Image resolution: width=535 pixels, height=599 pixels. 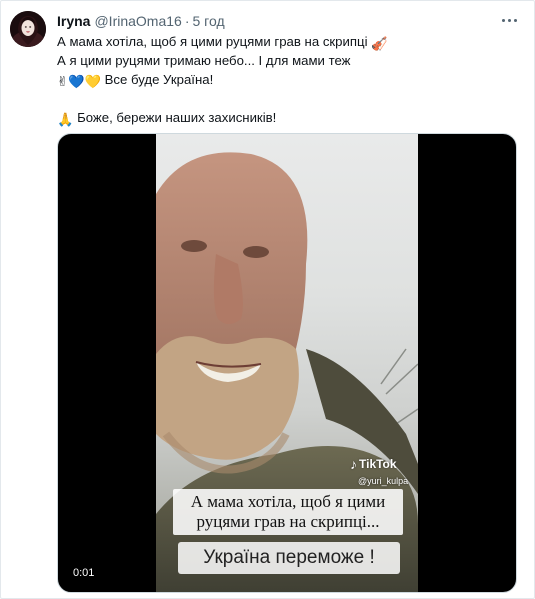 What do you see at coordinates (288, 501) in the screenshot?
I see `video-caption-line-1: А мама хотіла, щоб я цими` at bounding box center [288, 501].